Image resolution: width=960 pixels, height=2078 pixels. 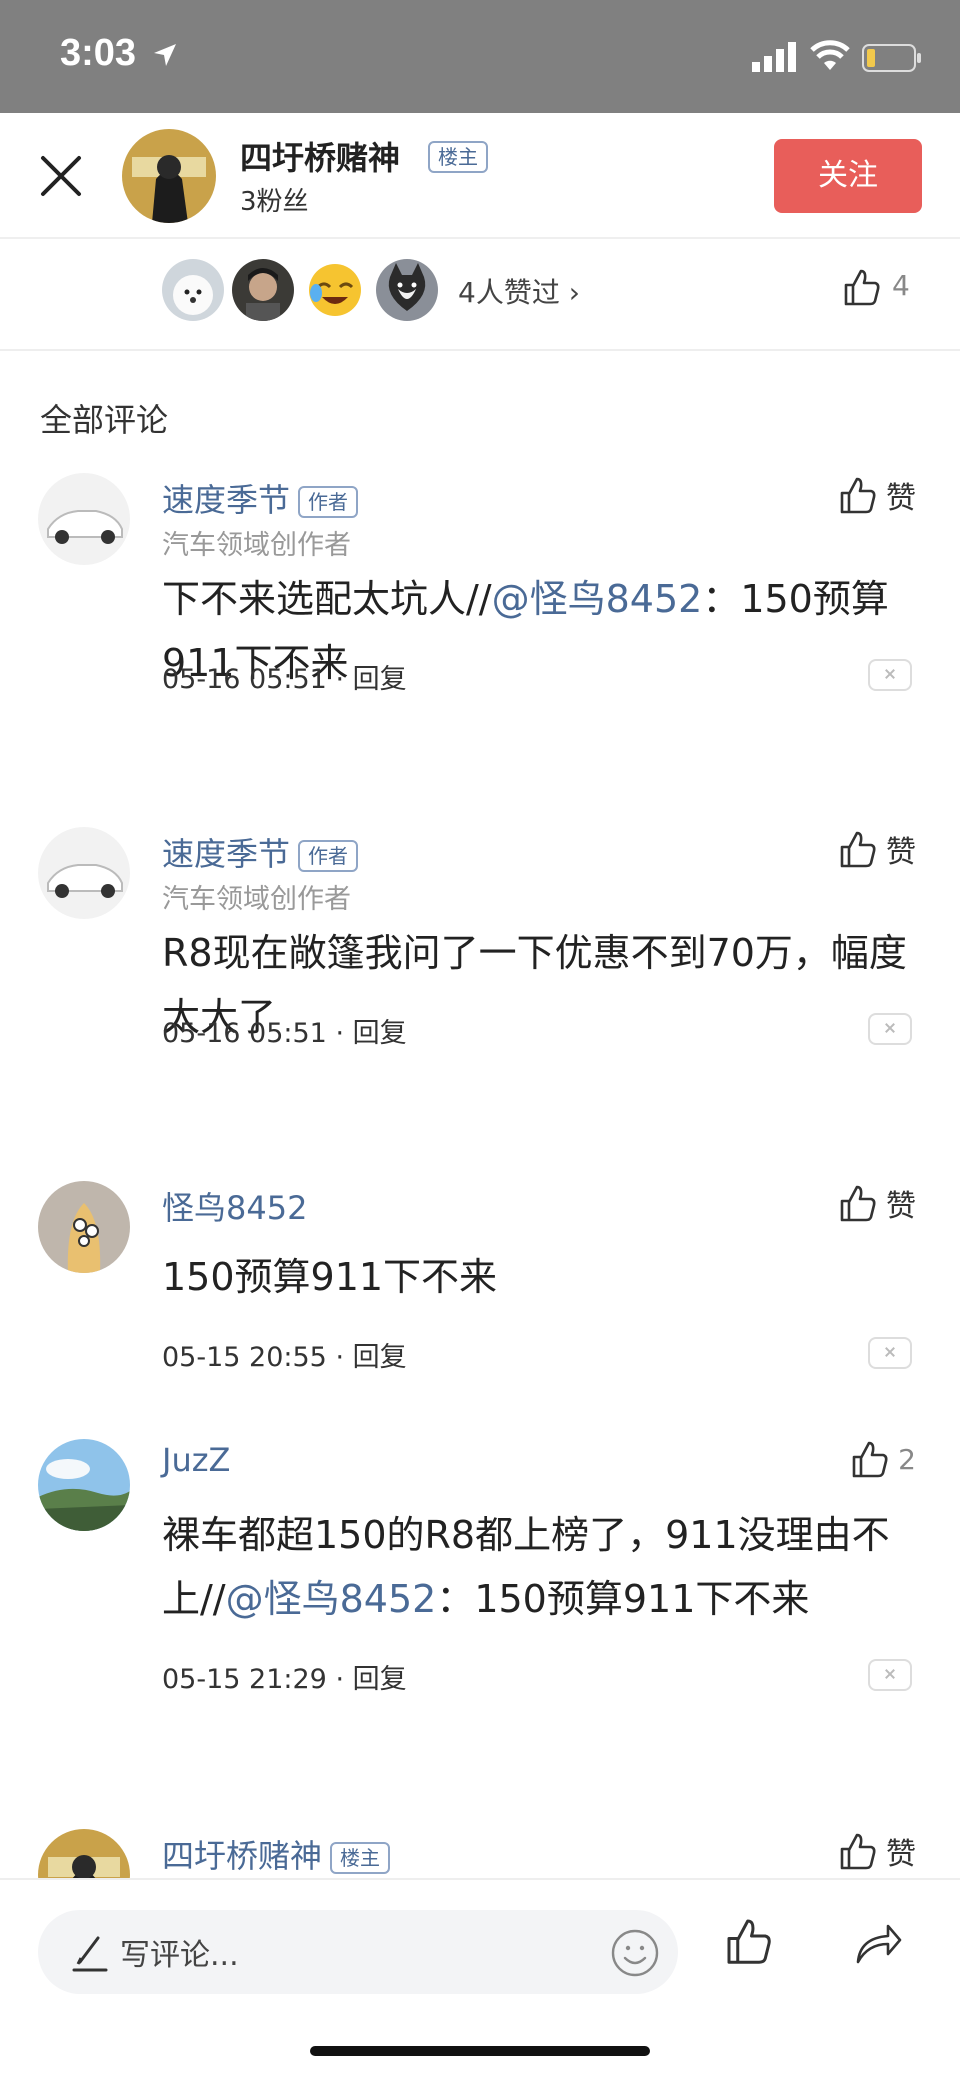 I want to click on comment-meta: 05-15 21:29 · 回复, so click(x=284, y=1676).